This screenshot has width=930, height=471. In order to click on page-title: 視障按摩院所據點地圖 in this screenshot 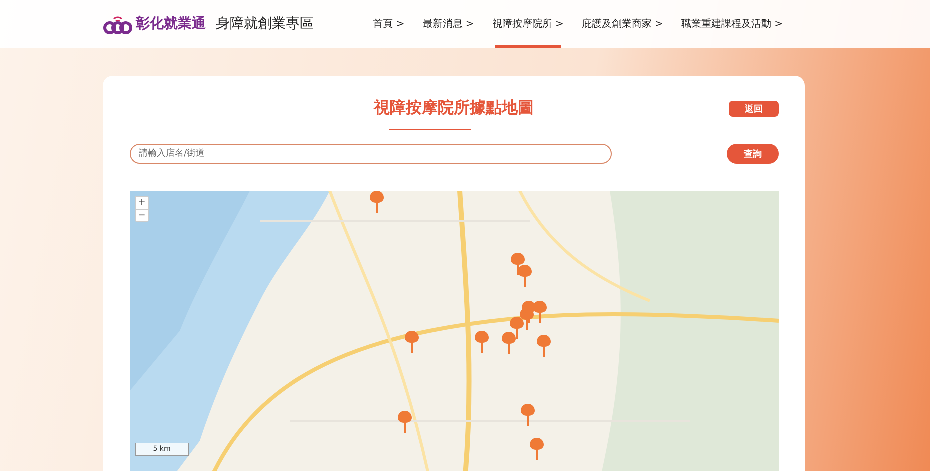, I will do `click(454, 108)`.